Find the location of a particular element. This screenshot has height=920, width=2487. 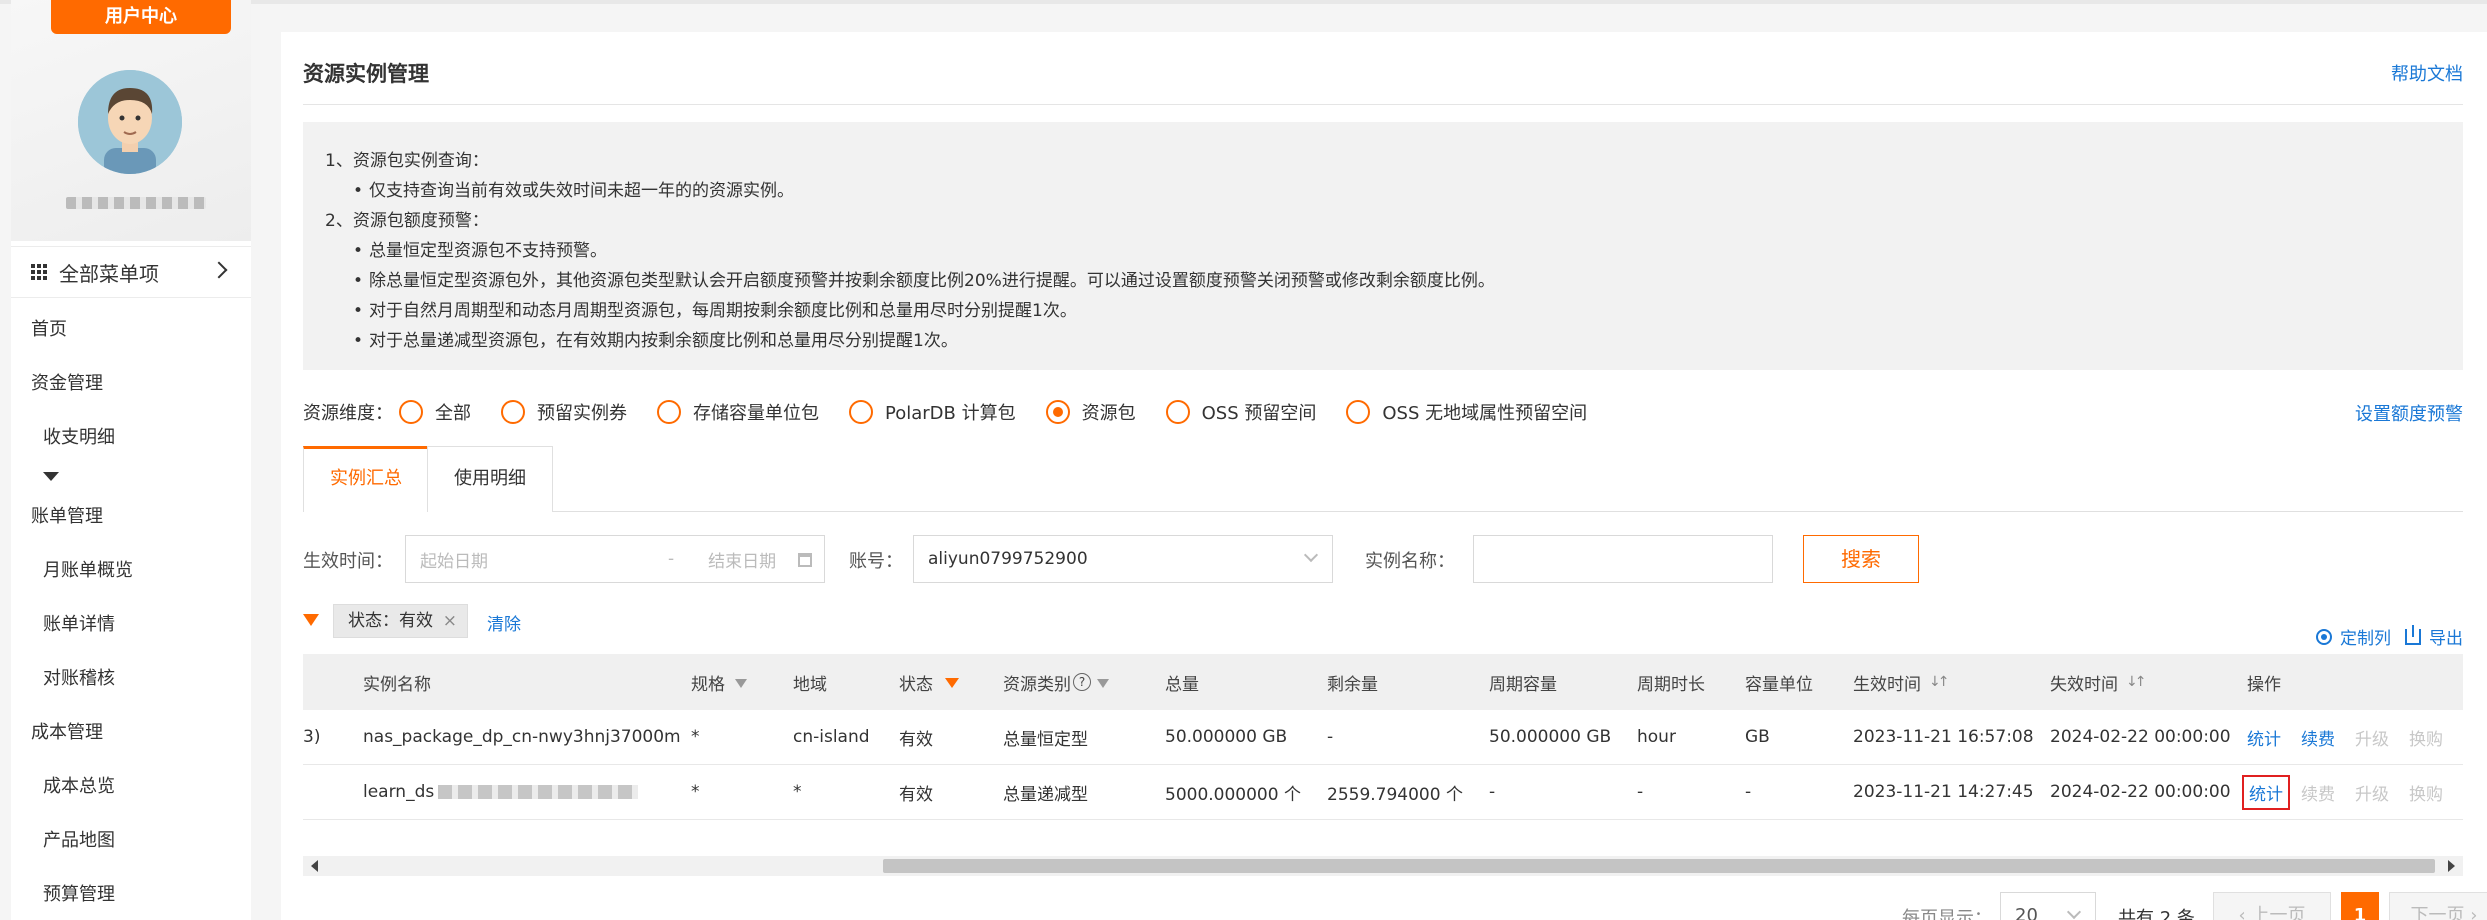

sidebar-item-billing: 账单管理 is located at coordinates (131, 517).